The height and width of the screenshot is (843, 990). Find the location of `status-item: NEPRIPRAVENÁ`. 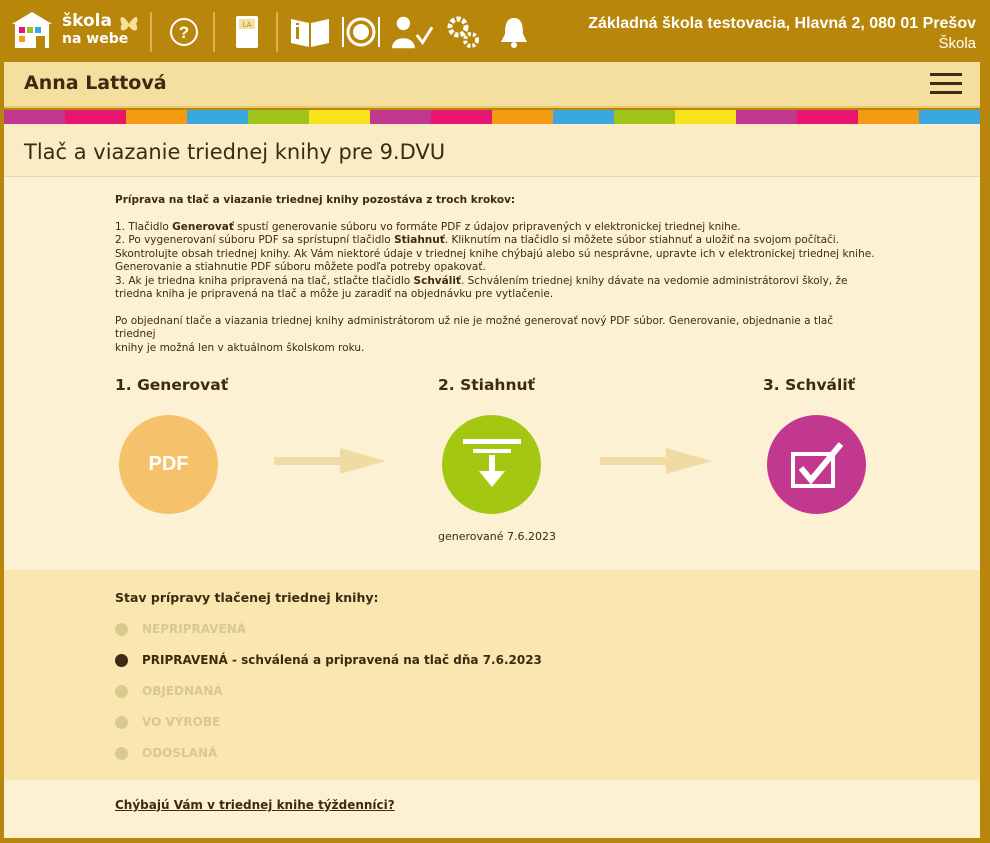

status-item: NEPRIPRAVENÁ is located at coordinates (180, 629).